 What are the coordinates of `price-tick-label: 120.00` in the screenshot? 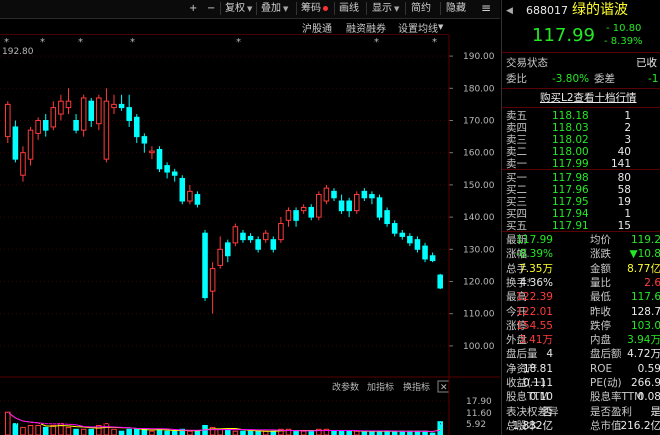 It's located at (479, 283).